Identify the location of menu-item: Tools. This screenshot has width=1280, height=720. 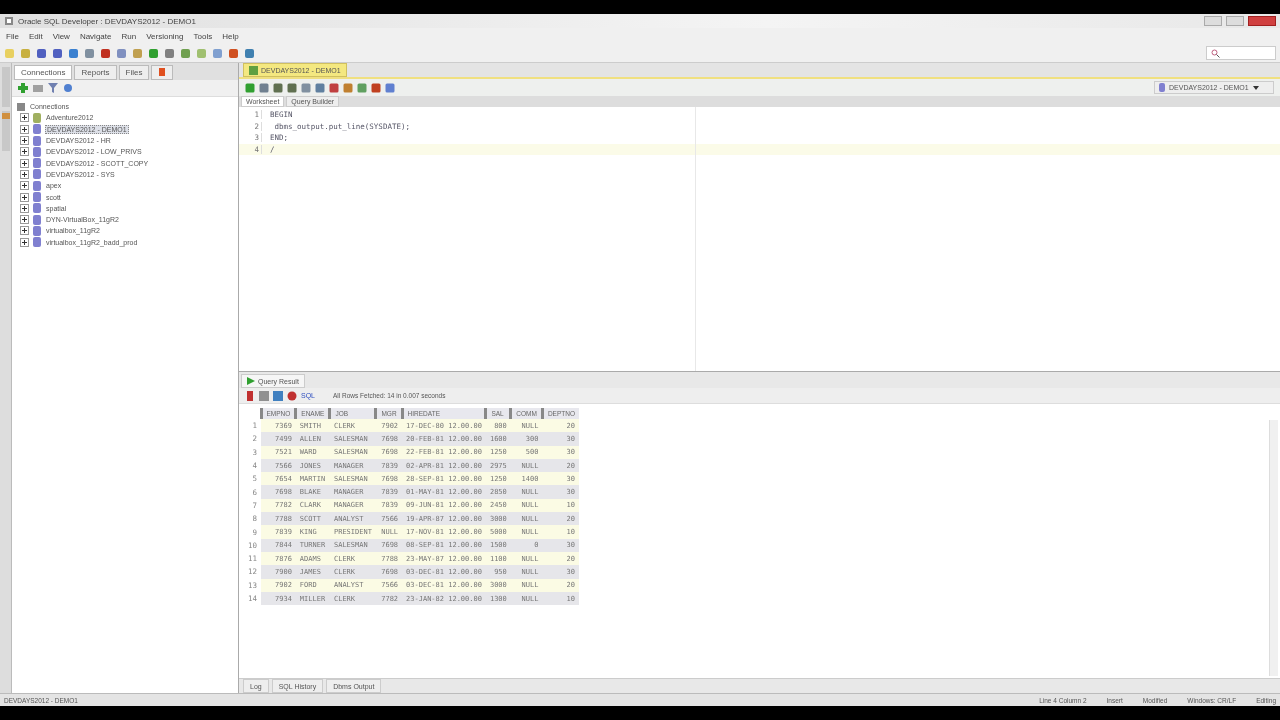
(203, 36).